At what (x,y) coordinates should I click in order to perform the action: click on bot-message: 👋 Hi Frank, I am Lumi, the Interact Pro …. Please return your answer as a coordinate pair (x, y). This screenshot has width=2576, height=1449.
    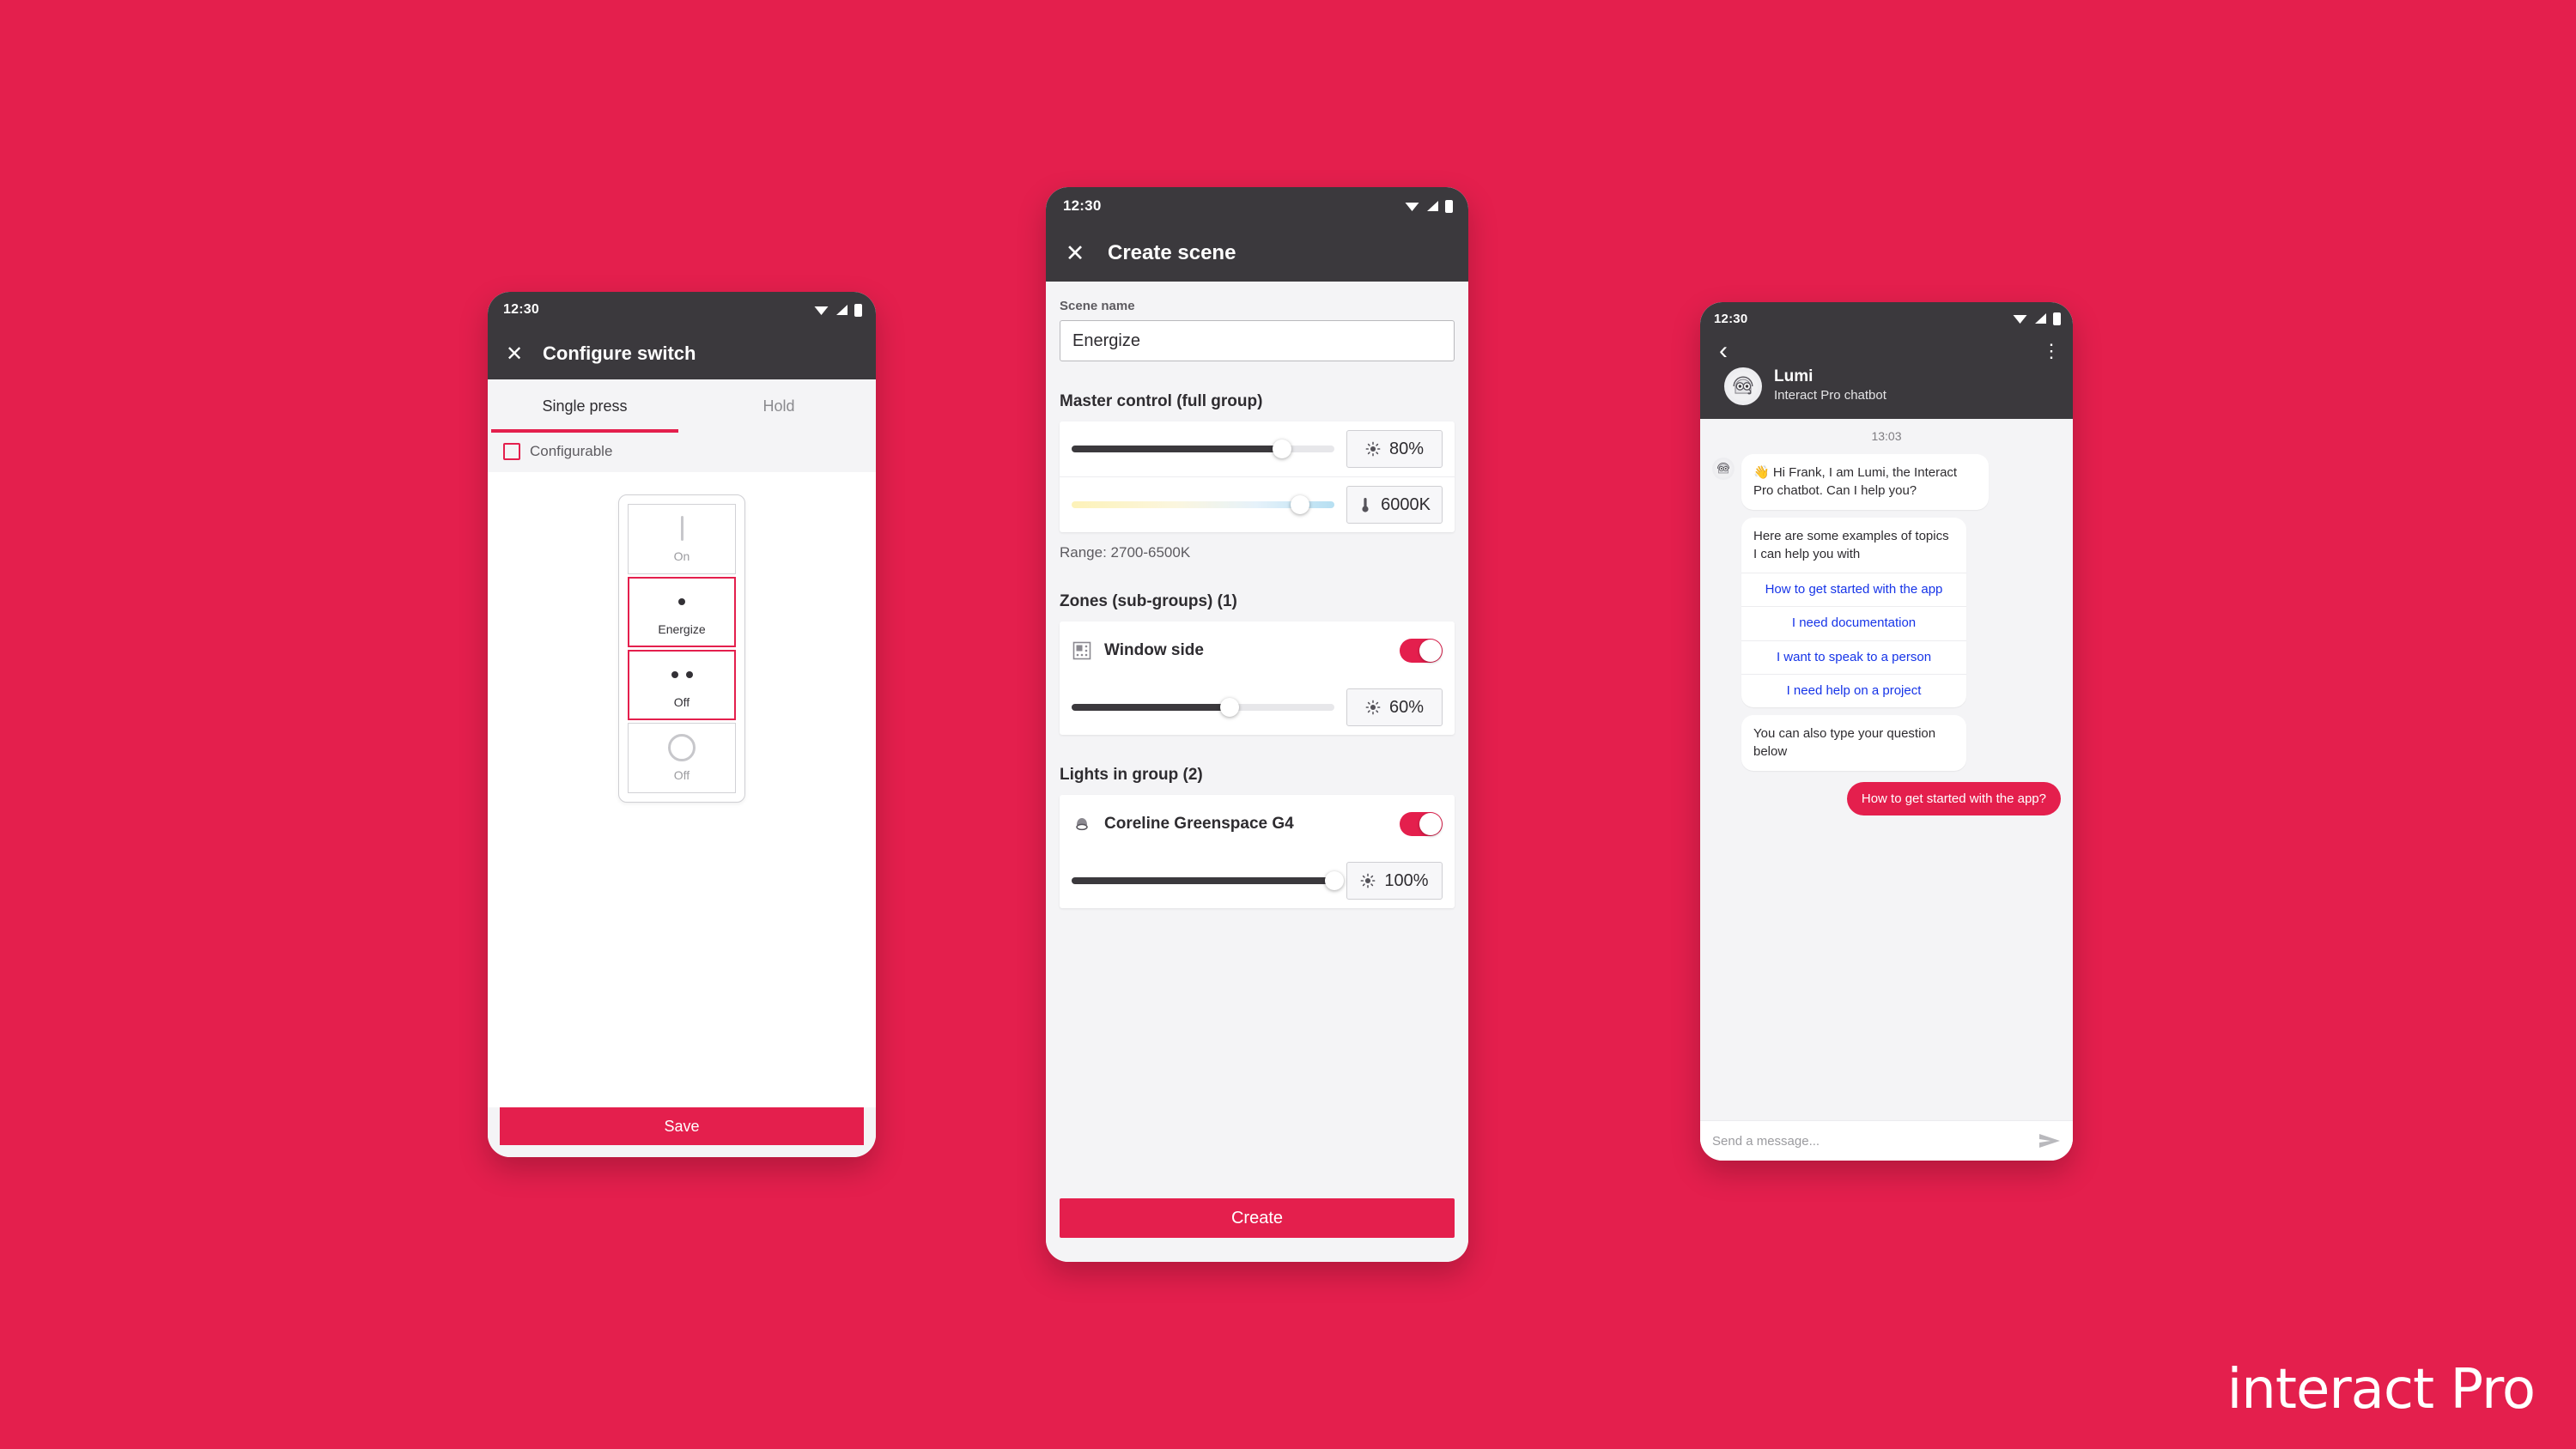
    Looking at the image, I should click on (1887, 482).